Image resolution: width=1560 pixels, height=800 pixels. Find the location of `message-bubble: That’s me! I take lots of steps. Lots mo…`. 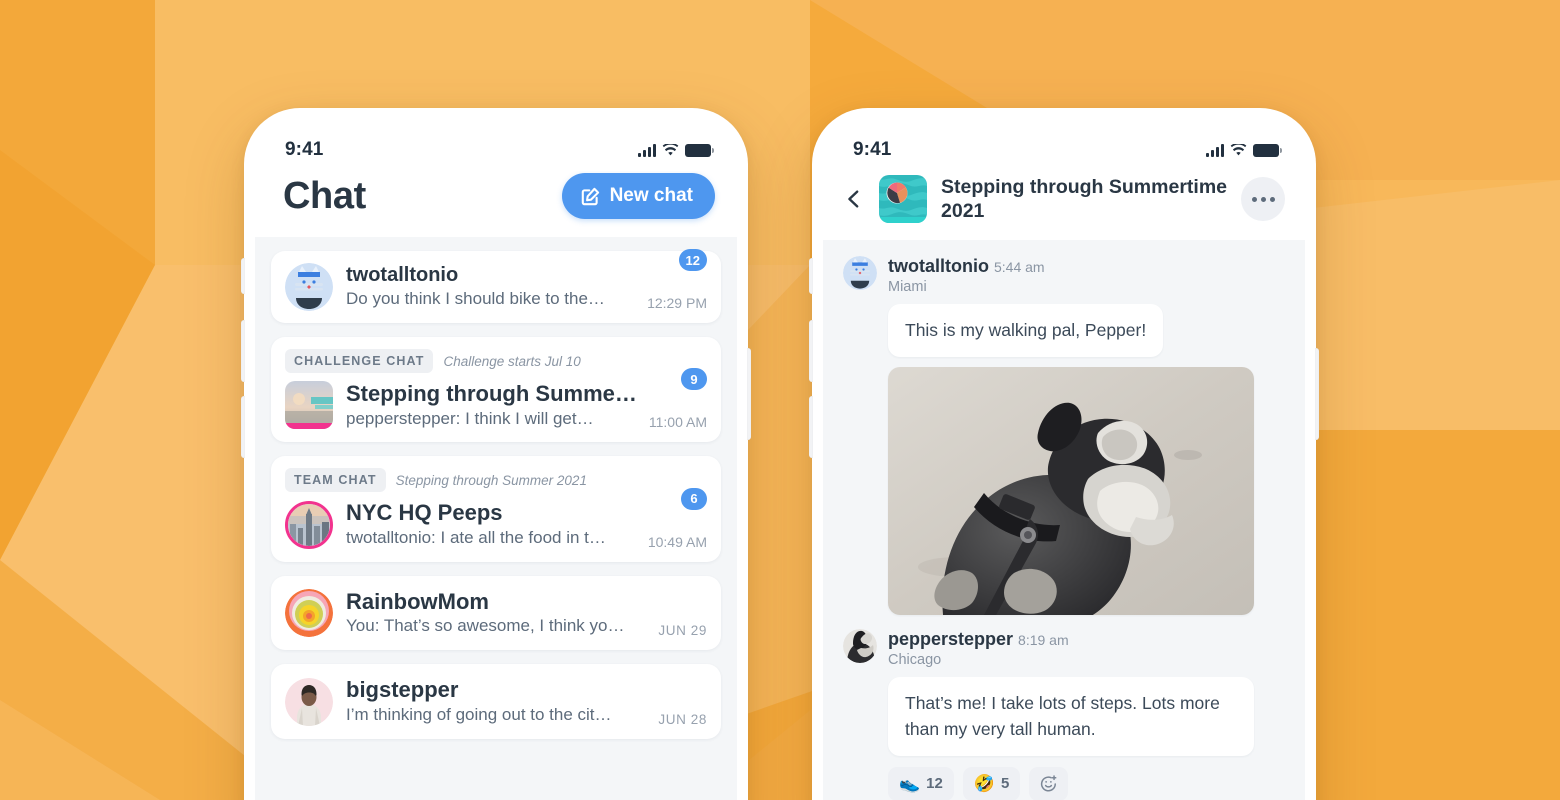

message-bubble: That’s me! I take lots of steps. Lots mo… is located at coordinates (1071, 716).